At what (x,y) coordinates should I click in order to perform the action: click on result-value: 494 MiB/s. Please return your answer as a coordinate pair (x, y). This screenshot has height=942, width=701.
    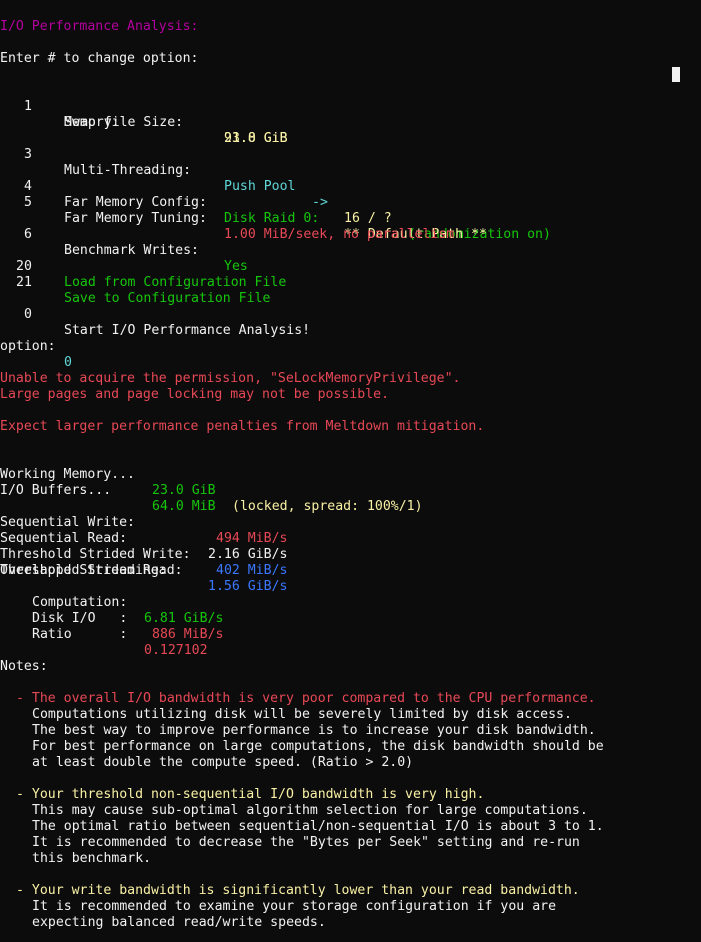
    Looking at the image, I should click on (252, 538).